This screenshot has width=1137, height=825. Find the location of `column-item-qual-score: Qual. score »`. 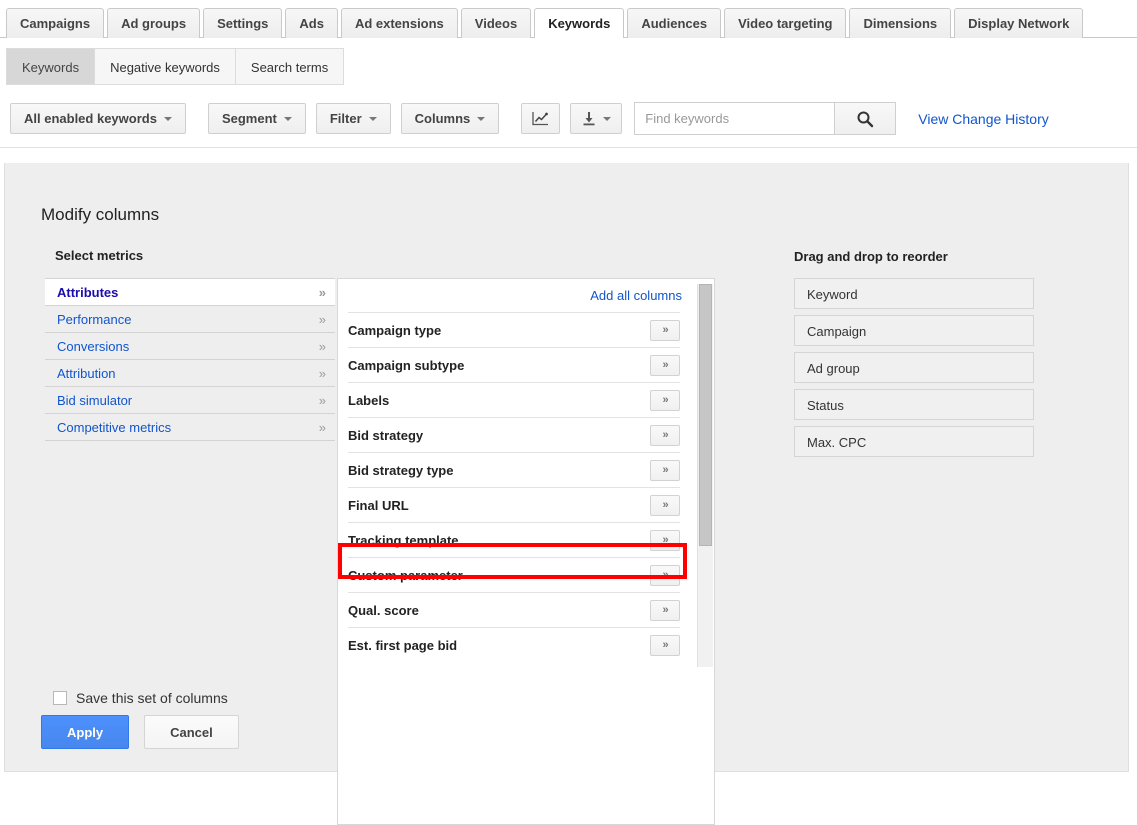

column-item-qual-score: Qual. score » is located at coordinates (514, 609).